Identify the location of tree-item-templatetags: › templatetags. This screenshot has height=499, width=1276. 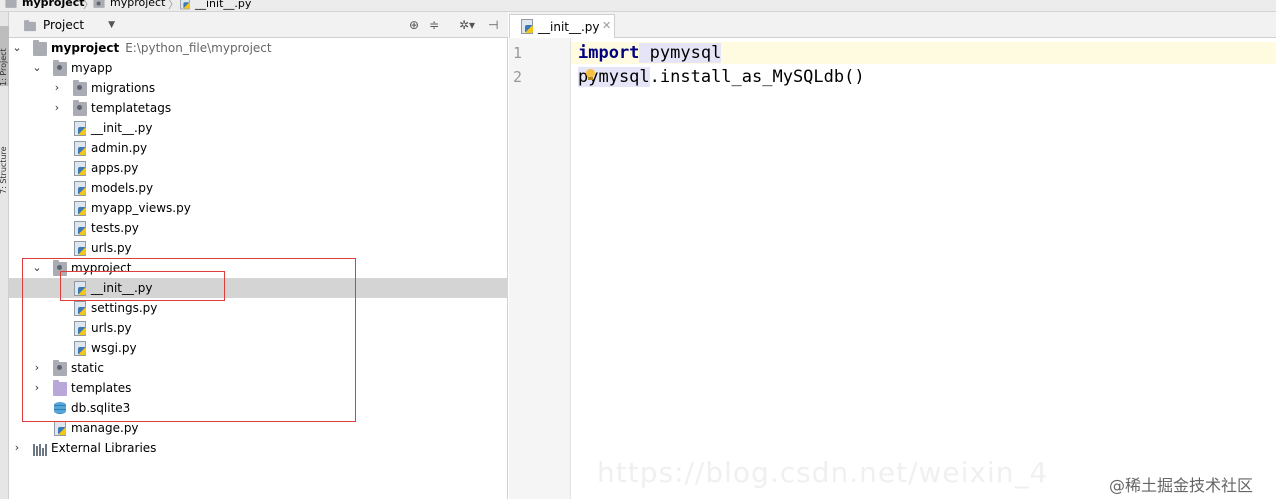
(258, 108).